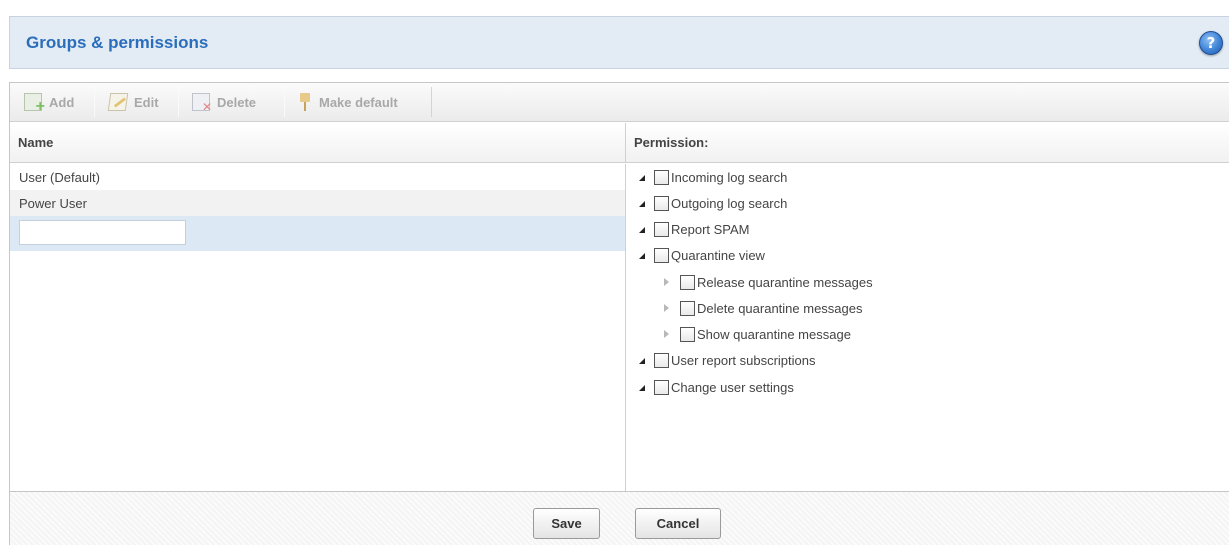 Image resolution: width=1229 pixels, height=545 pixels. What do you see at coordinates (729, 203) in the screenshot?
I see `permission-label: Outgoing log search` at bounding box center [729, 203].